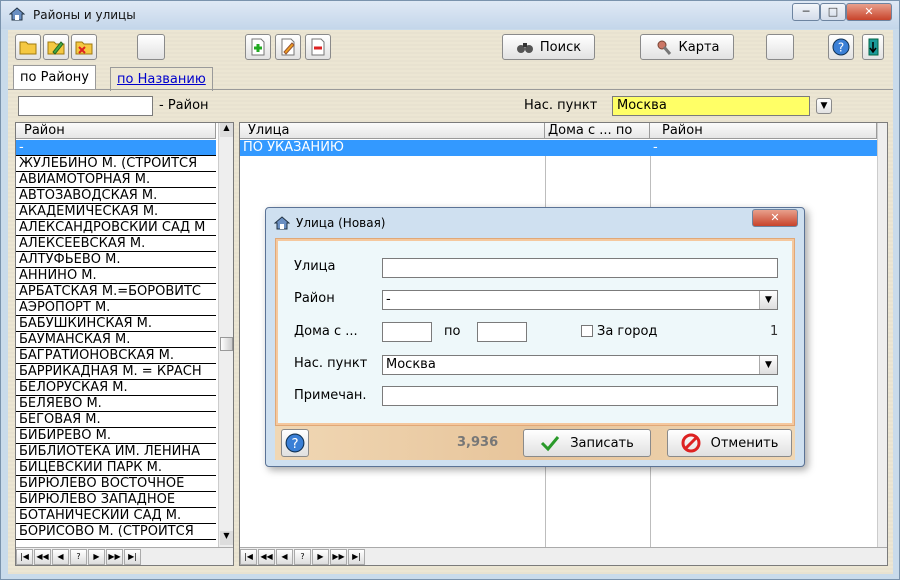 The height and width of the screenshot is (580, 900). What do you see at coordinates (116, 436) in the screenshot?
I see `list-item: БИБИРЕВО М.` at bounding box center [116, 436].